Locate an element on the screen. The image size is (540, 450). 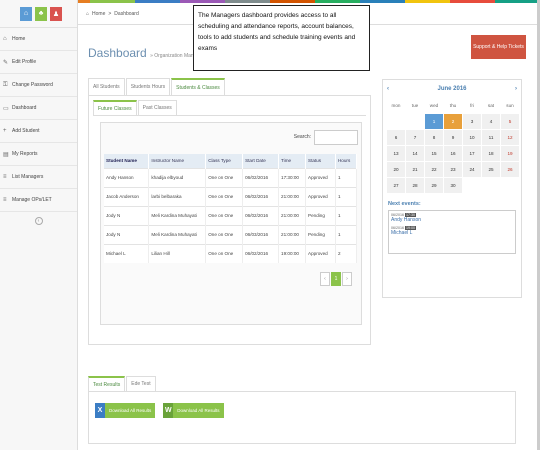
column-header: Student Name is located at coordinates (127, 161).